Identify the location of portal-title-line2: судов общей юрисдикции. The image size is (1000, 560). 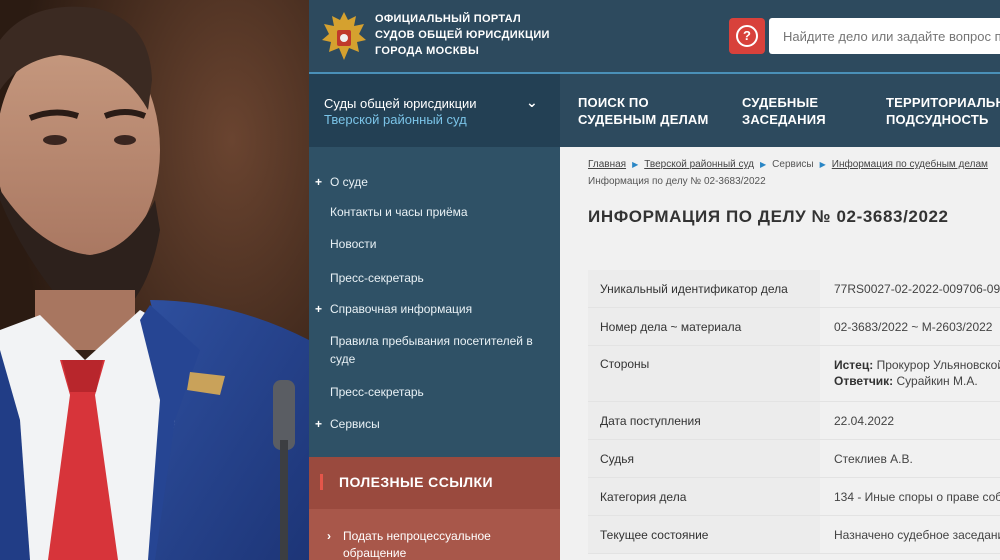
(462, 35).